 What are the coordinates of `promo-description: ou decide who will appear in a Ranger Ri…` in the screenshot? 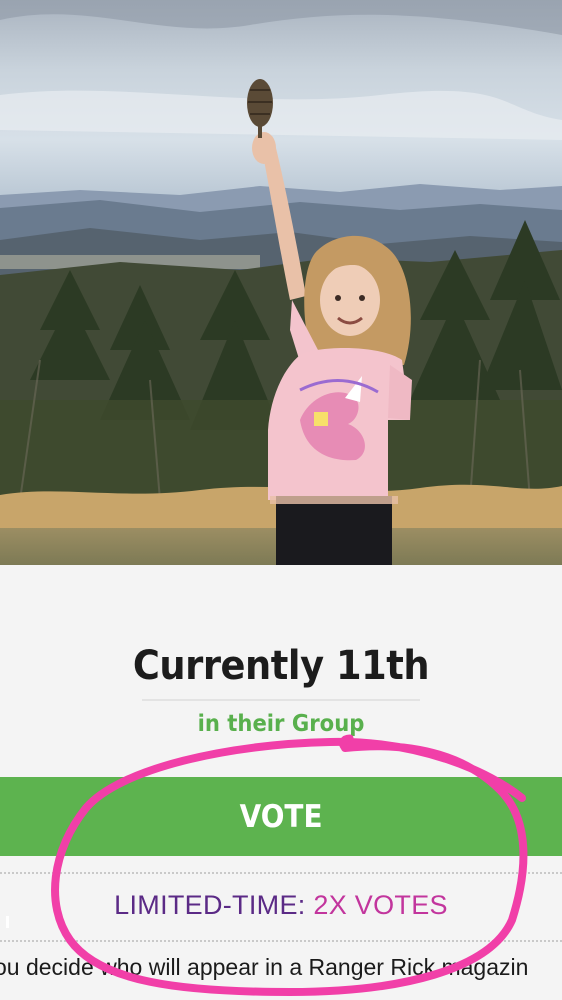 It's located at (264, 967).